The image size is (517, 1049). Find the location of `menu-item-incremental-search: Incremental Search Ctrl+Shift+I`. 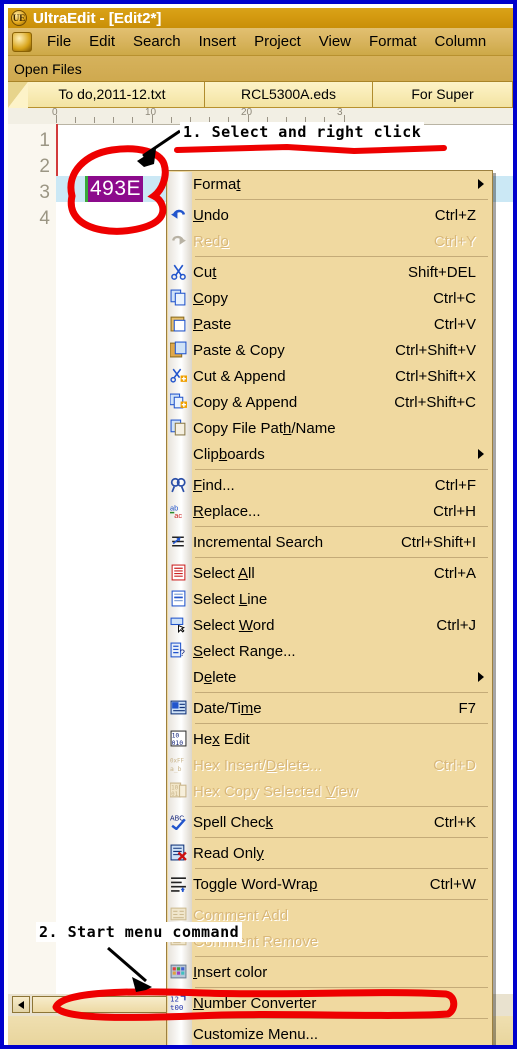

menu-item-incremental-search: Incremental Search Ctrl+Shift+I is located at coordinates (329, 542).